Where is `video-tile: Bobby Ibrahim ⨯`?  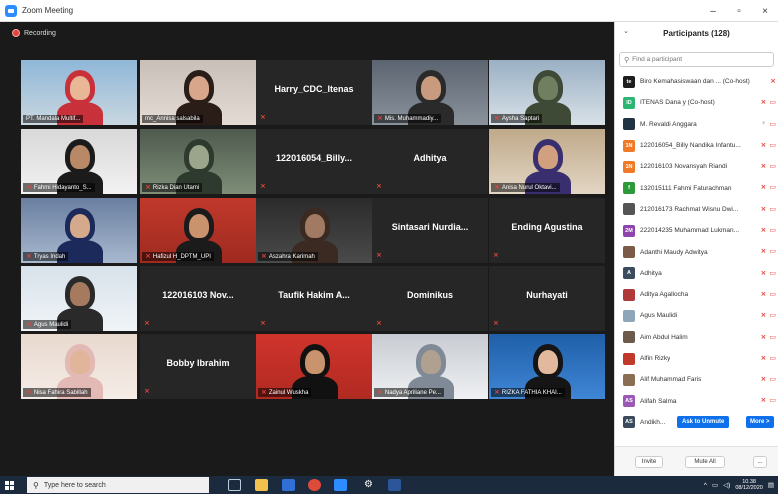 video-tile: Bobby Ibrahim ⨯ is located at coordinates (198, 366).